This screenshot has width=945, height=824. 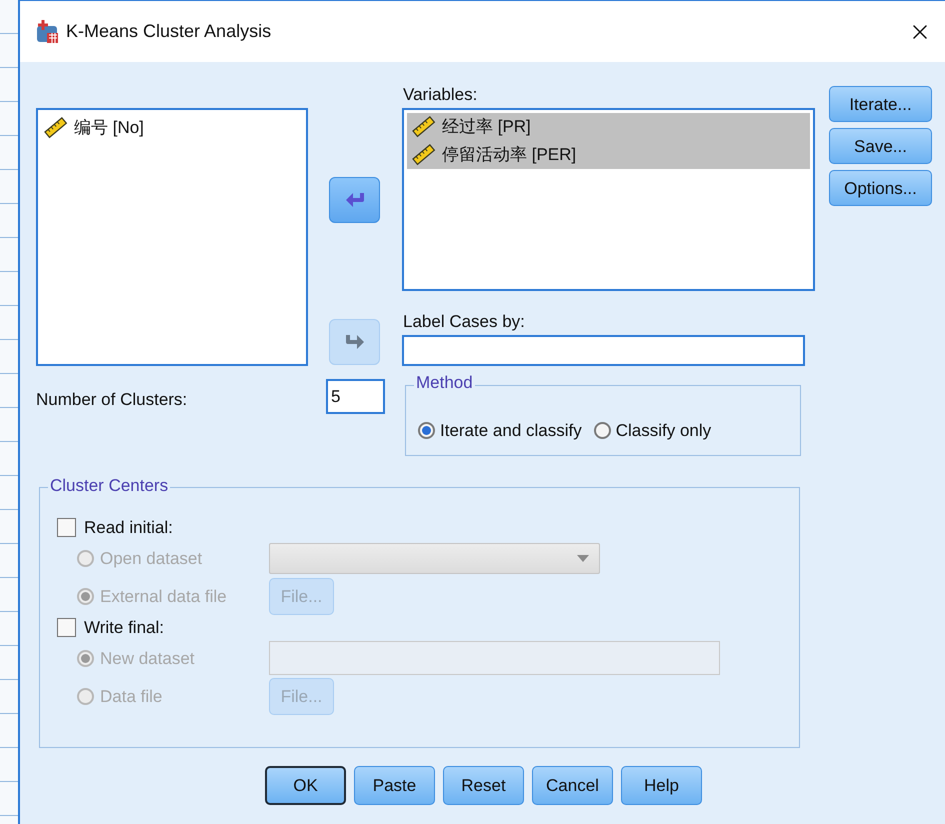 What do you see at coordinates (109, 127) in the screenshot?
I see `item-label: 编号 [No]` at bounding box center [109, 127].